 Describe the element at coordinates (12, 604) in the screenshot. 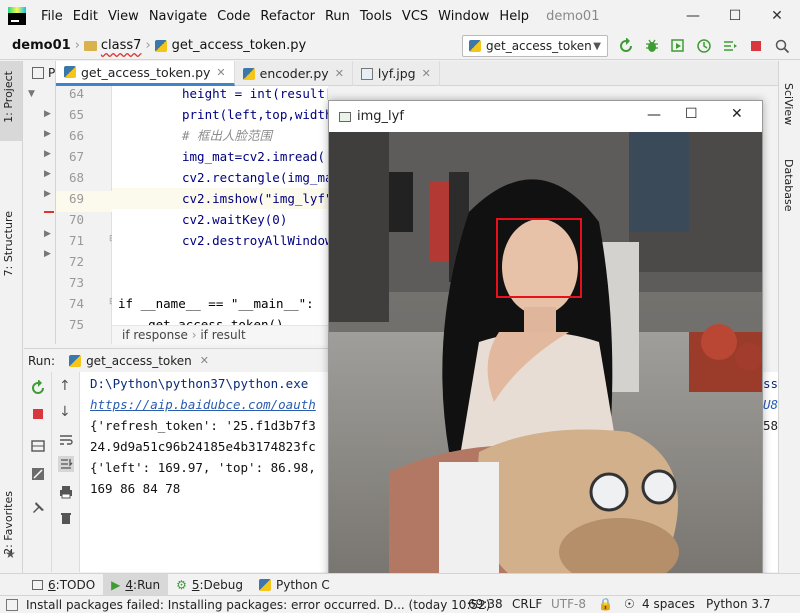

I see `event-log-icon` at that location.